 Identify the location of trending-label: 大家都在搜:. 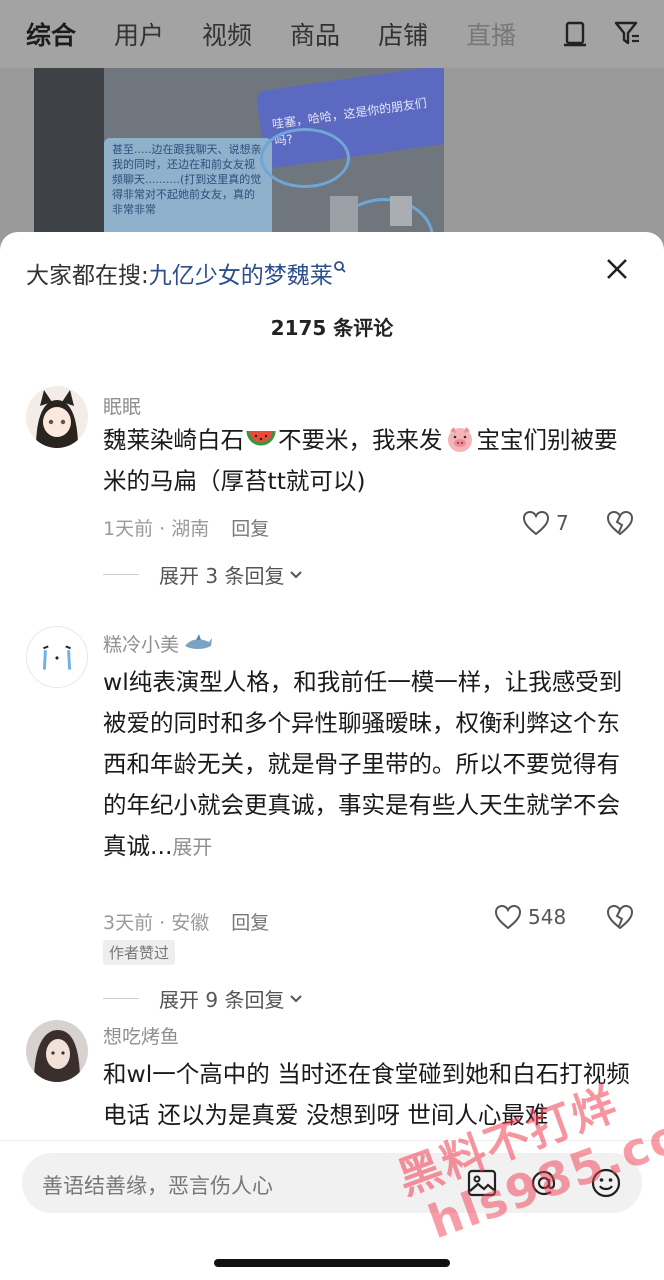
(87, 276).